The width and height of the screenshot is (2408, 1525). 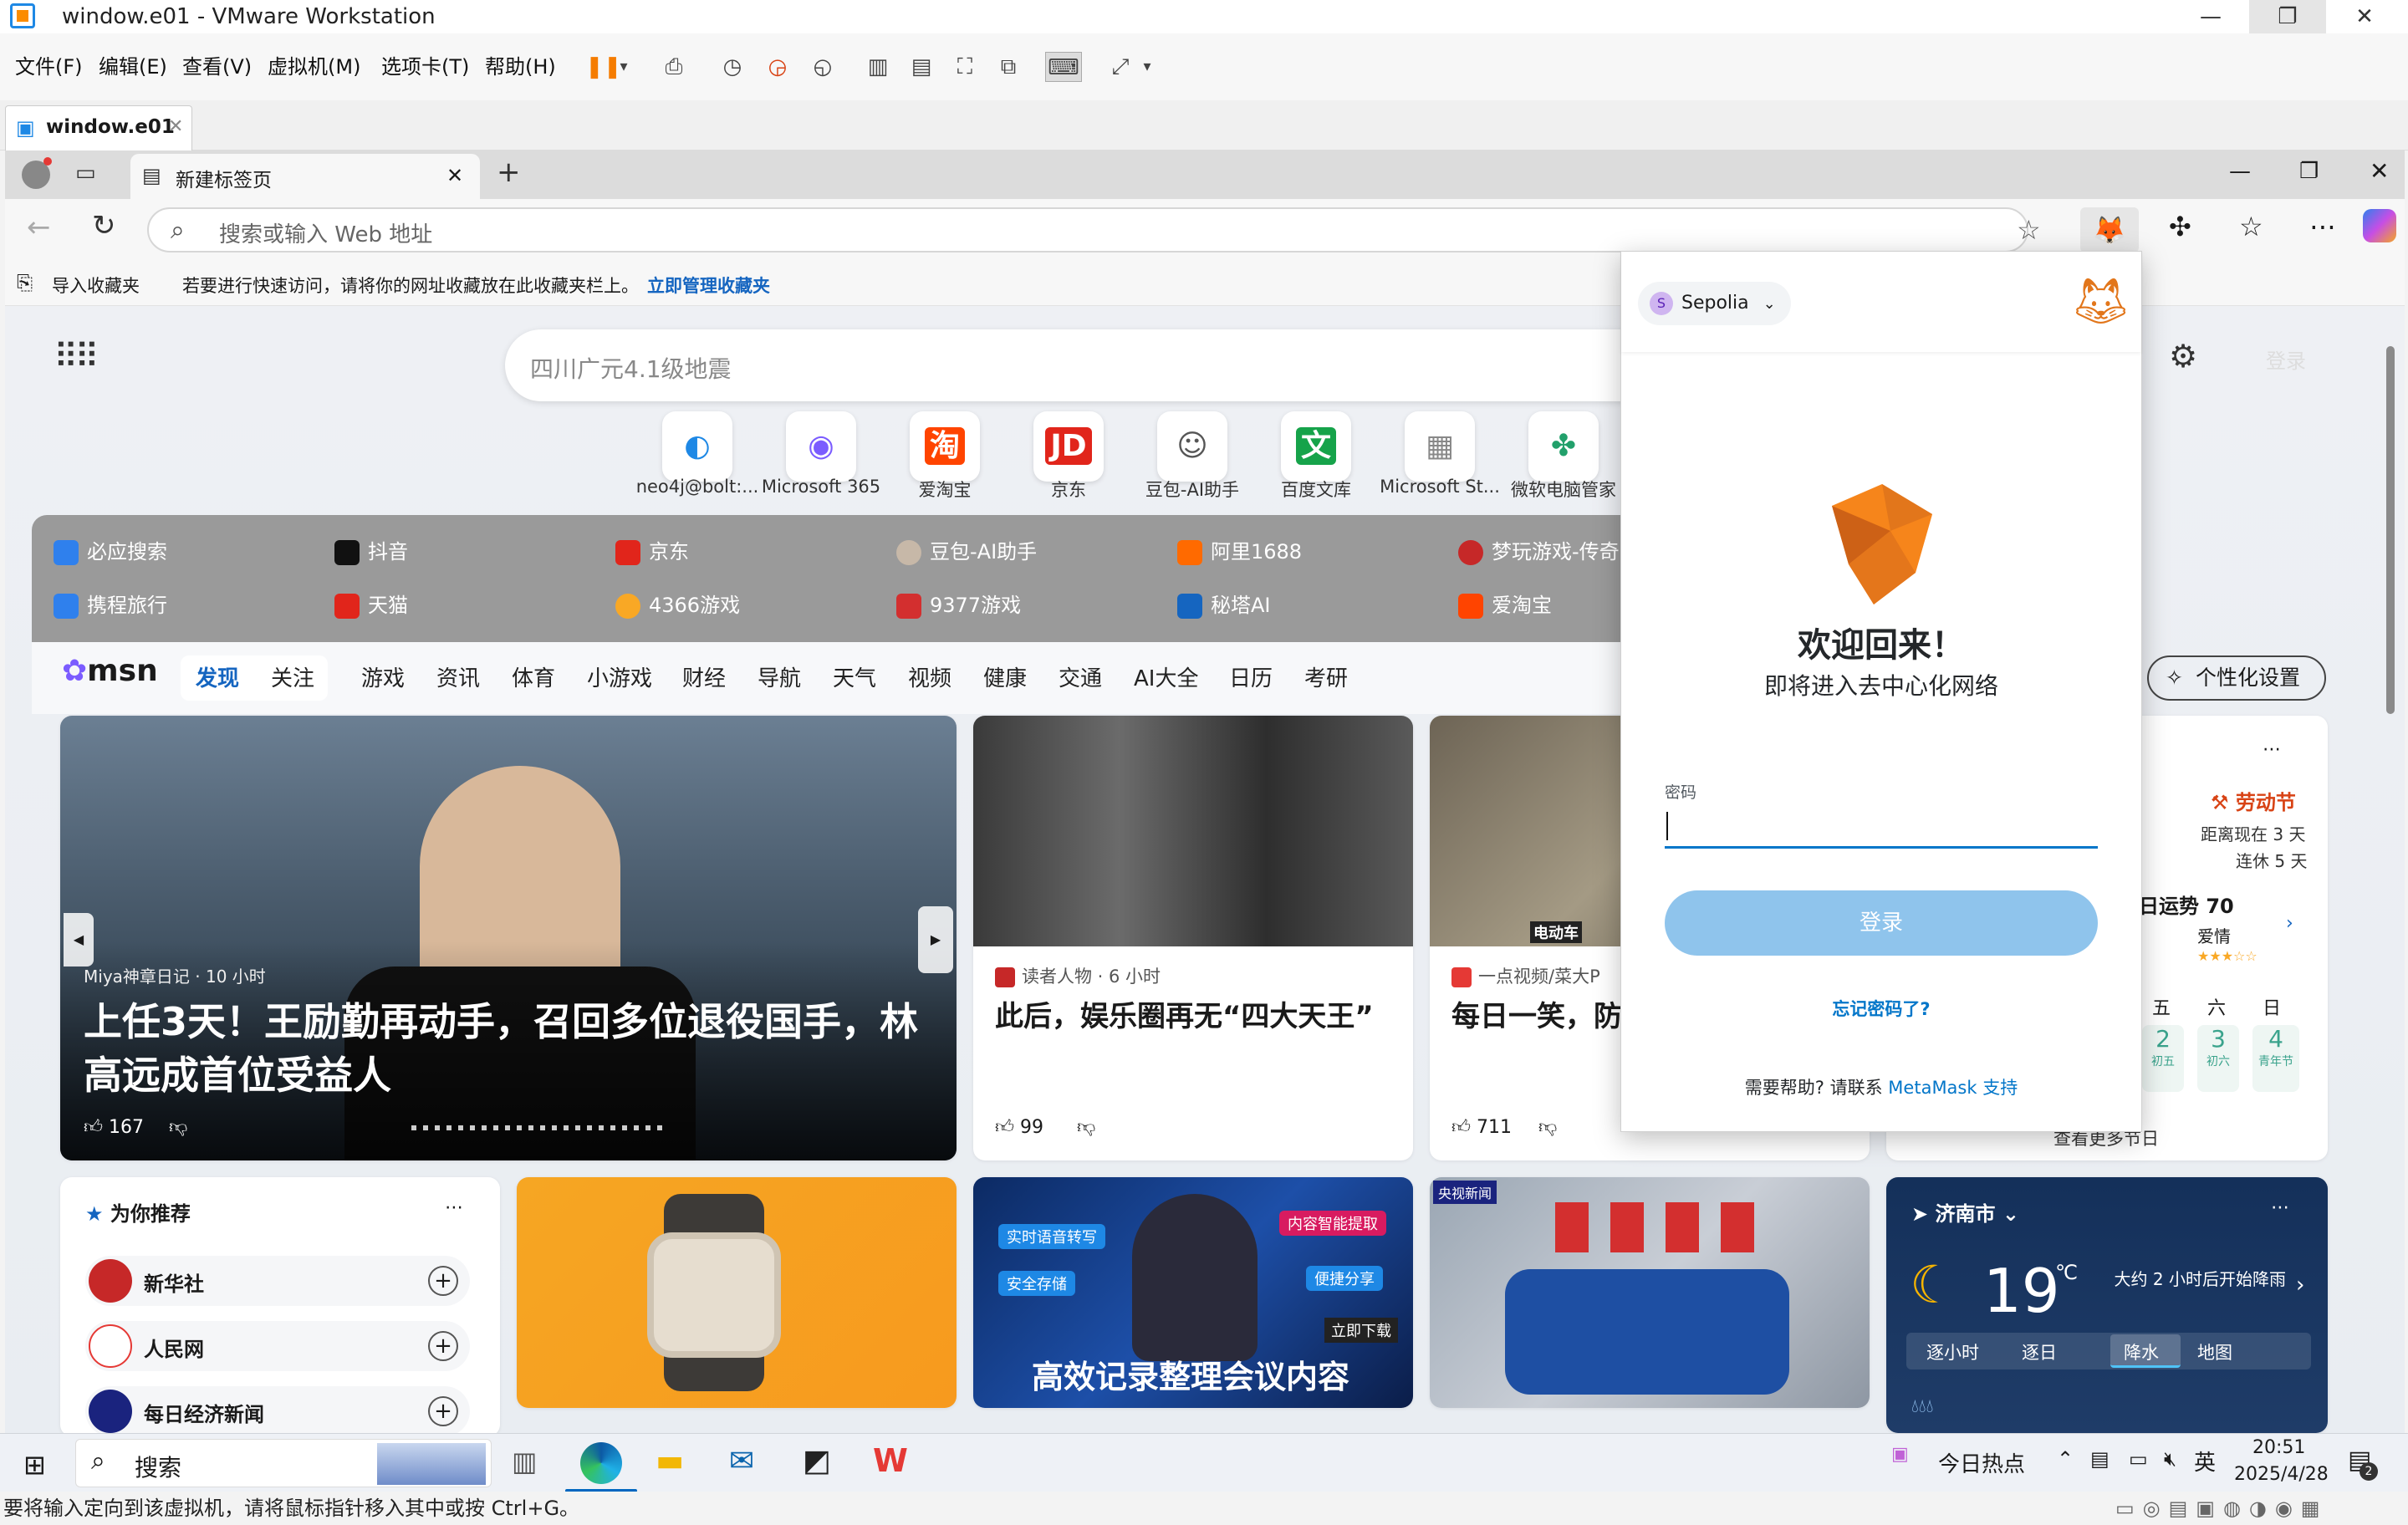 What do you see at coordinates (2391, 530) in the screenshot?
I see `scrollbar-thumb` at bounding box center [2391, 530].